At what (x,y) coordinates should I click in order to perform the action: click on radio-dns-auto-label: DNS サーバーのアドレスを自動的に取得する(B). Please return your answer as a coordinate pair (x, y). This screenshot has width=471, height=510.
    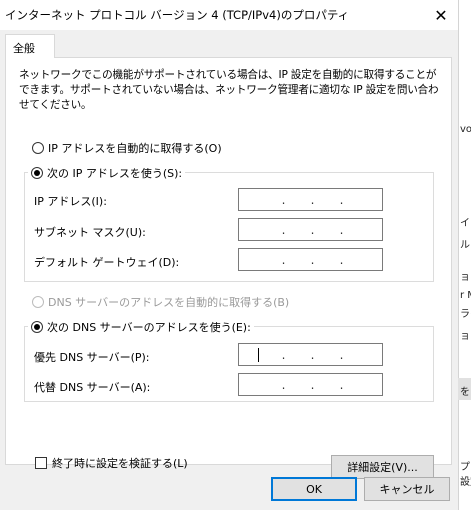
    Looking at the image, I should click on (169, 302).